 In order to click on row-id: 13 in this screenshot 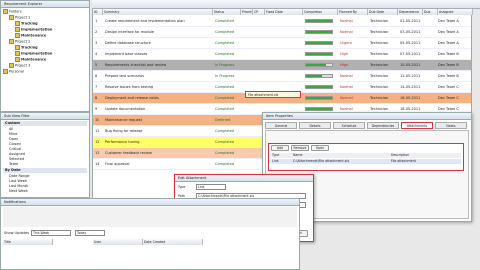, I will do `click(97, 153)`.